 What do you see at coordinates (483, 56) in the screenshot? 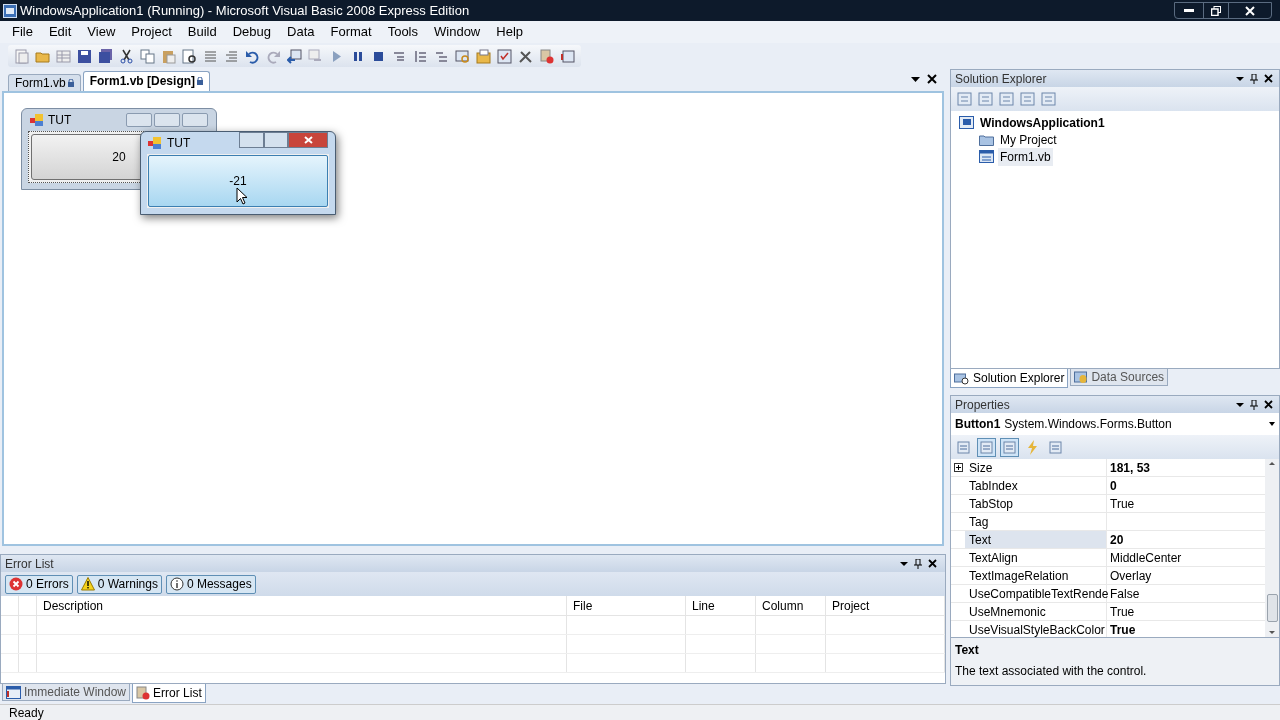
I see `folder-window-icon` at bounding box center [483, 56].